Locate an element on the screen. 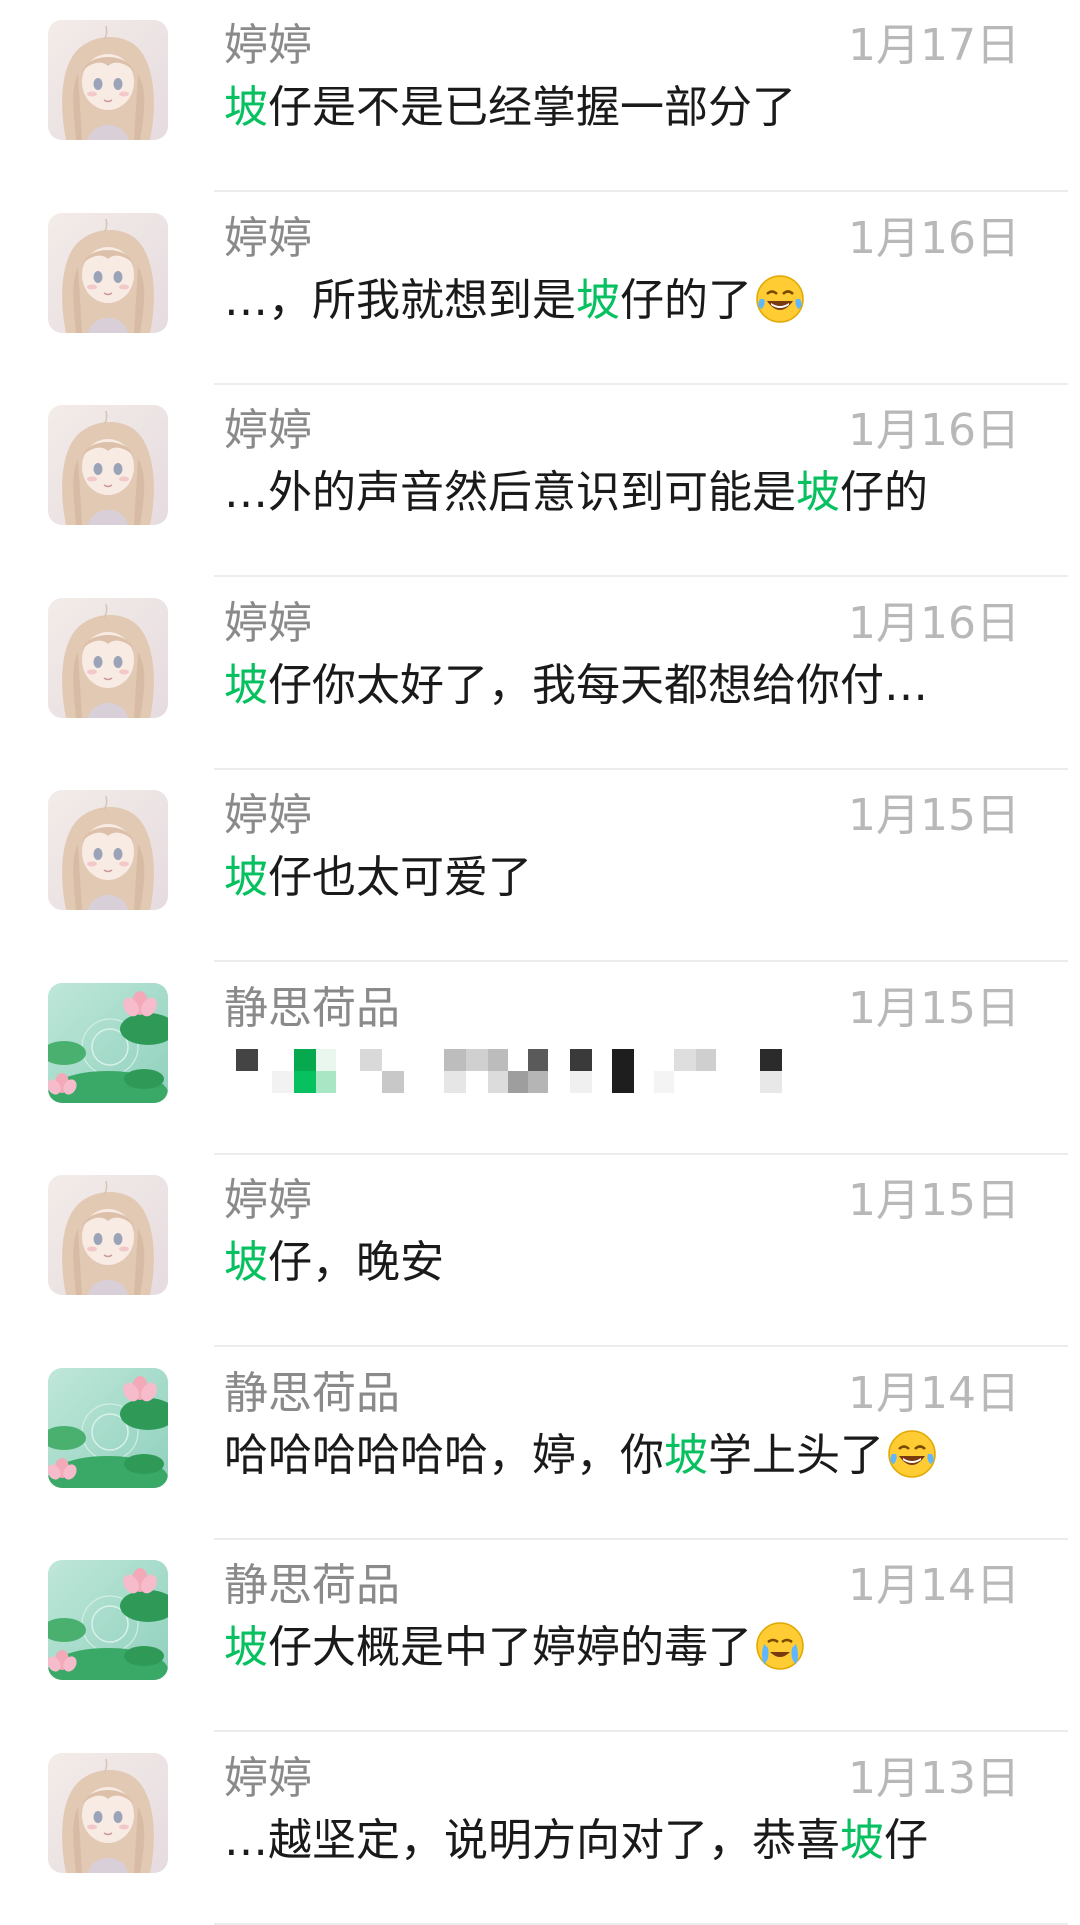 Image resolution: width=1080 pixels, height=1925 pixels. message-preview: …越坚定，说明方向对了，恭喜坡仔 is located at coordinates (624, 1841).